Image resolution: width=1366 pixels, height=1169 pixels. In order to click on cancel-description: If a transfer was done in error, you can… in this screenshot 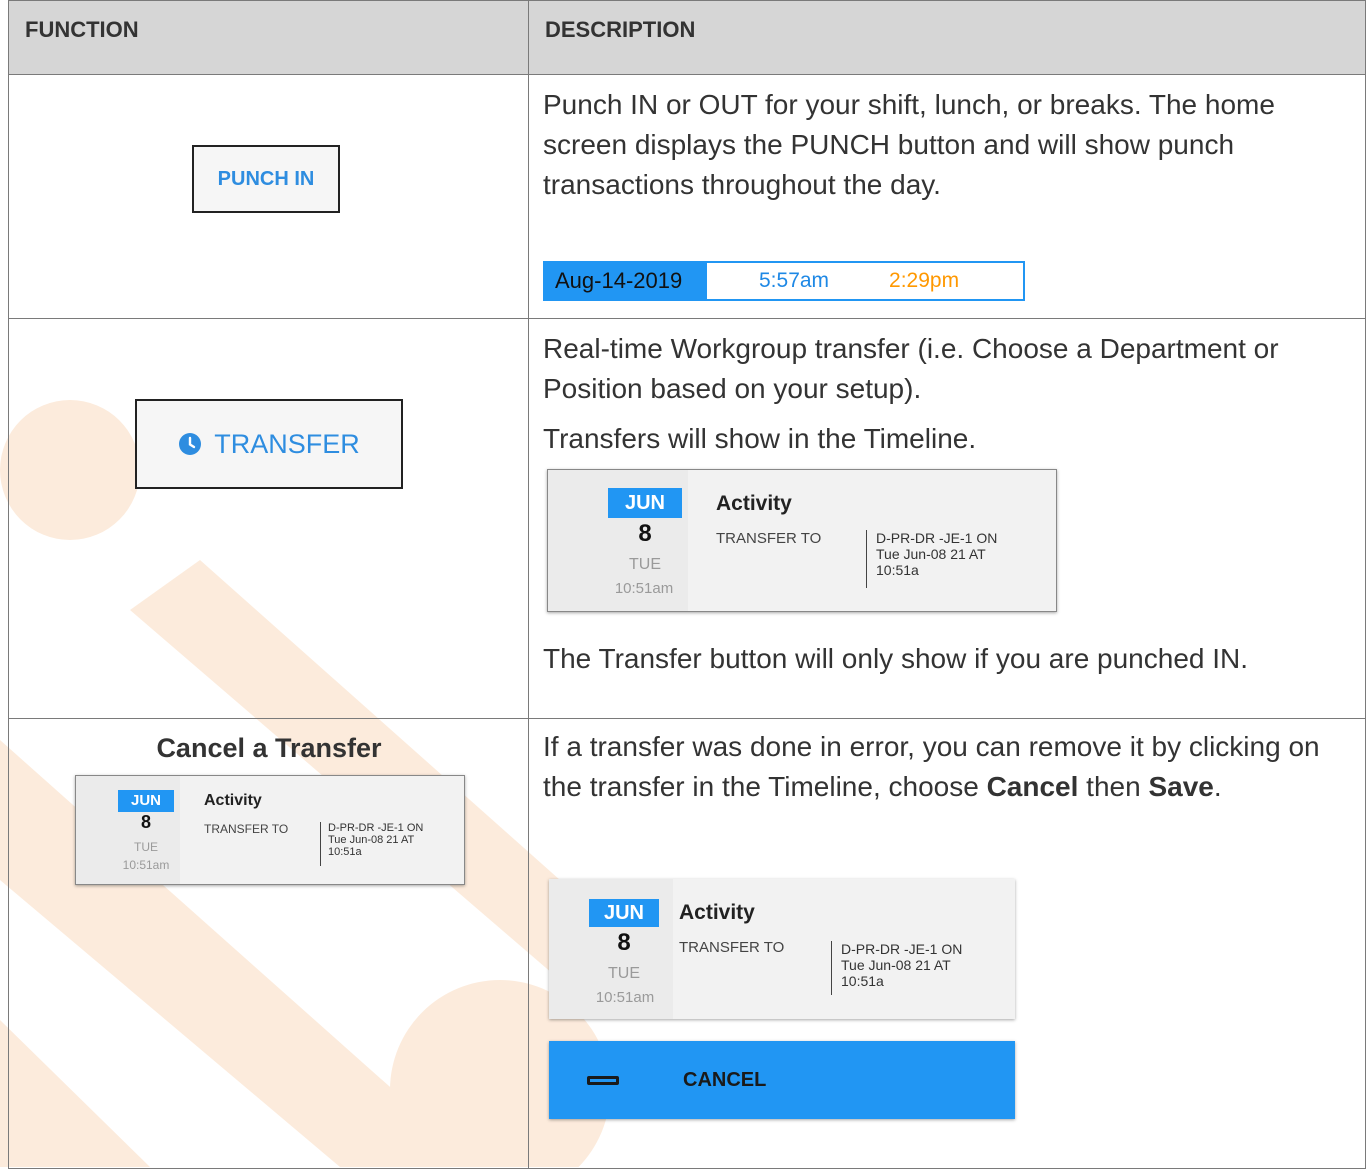, I will do `click(931, 766)`.